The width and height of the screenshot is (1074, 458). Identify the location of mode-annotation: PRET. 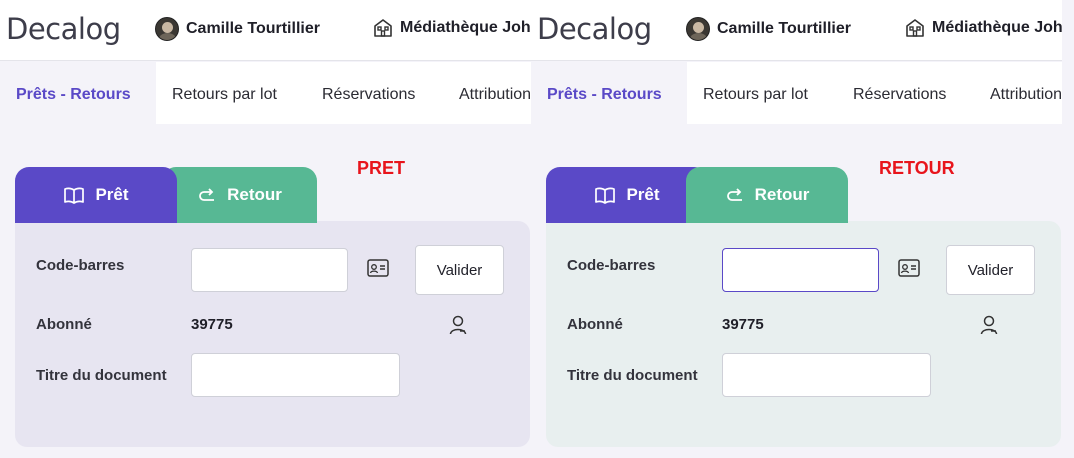
(381, 168).